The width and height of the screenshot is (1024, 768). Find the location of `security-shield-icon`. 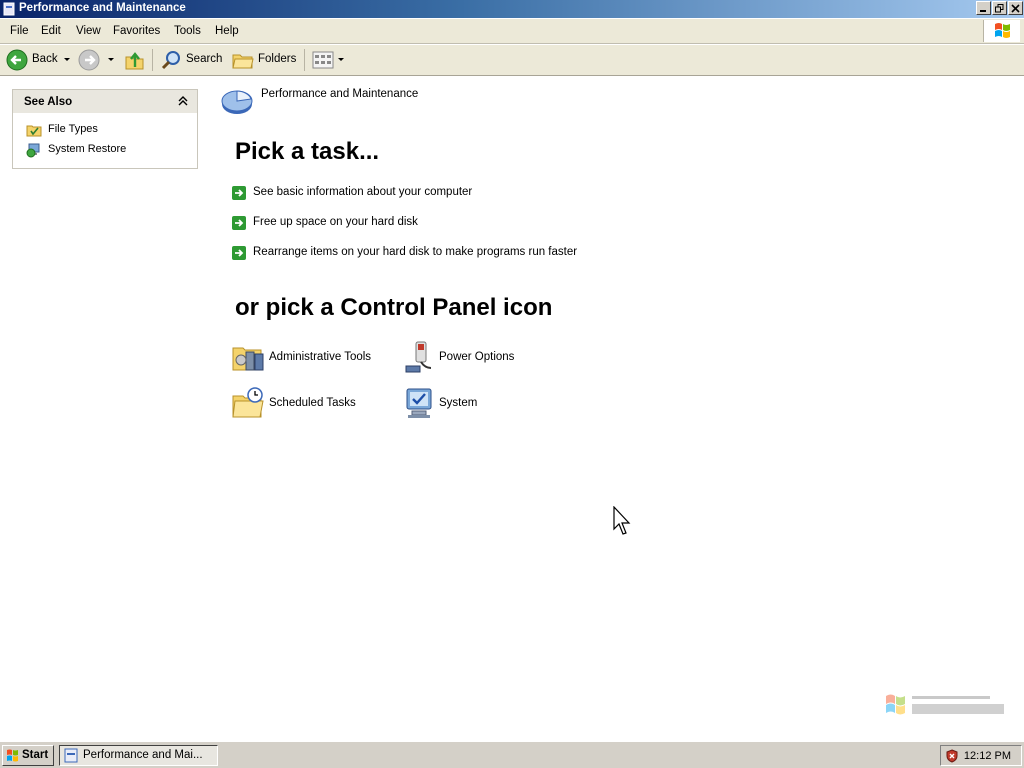

security-shield-icon is located at coordinates (952, 756).